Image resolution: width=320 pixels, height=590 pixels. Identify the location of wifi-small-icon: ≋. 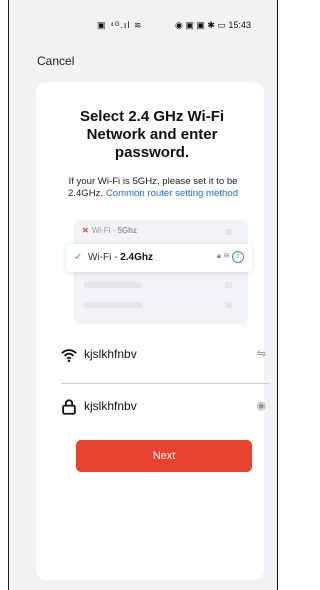
(226, 255).